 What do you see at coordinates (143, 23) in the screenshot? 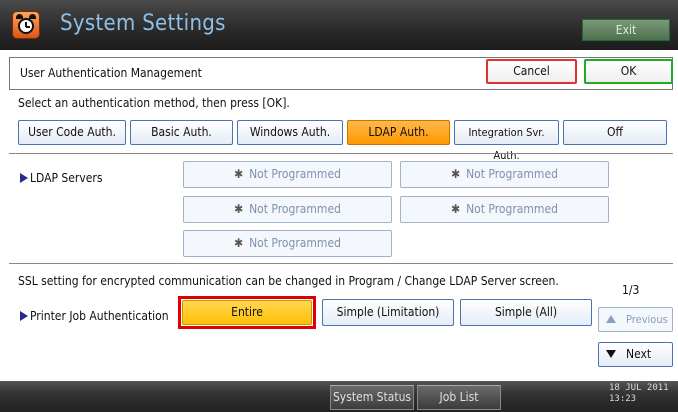
I see `window-title: System Settings` at bounding box center [143, 23].